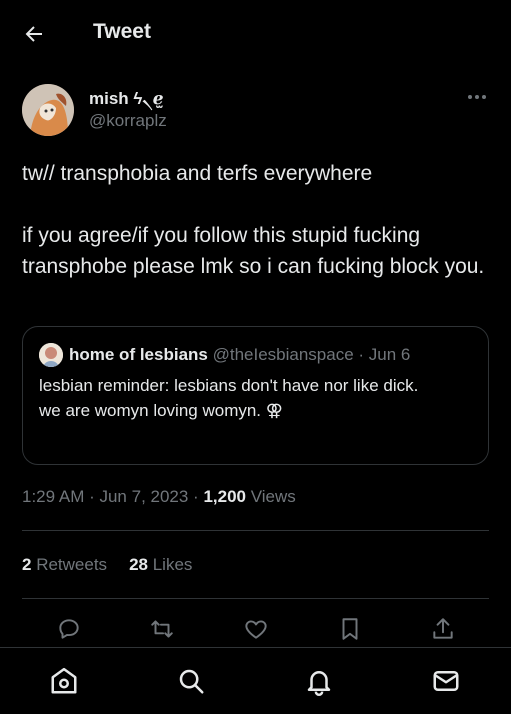 Image resolution: width=511 pixels, height=714 pixels. I want to click on bookmark-icon, so click(350, 629).